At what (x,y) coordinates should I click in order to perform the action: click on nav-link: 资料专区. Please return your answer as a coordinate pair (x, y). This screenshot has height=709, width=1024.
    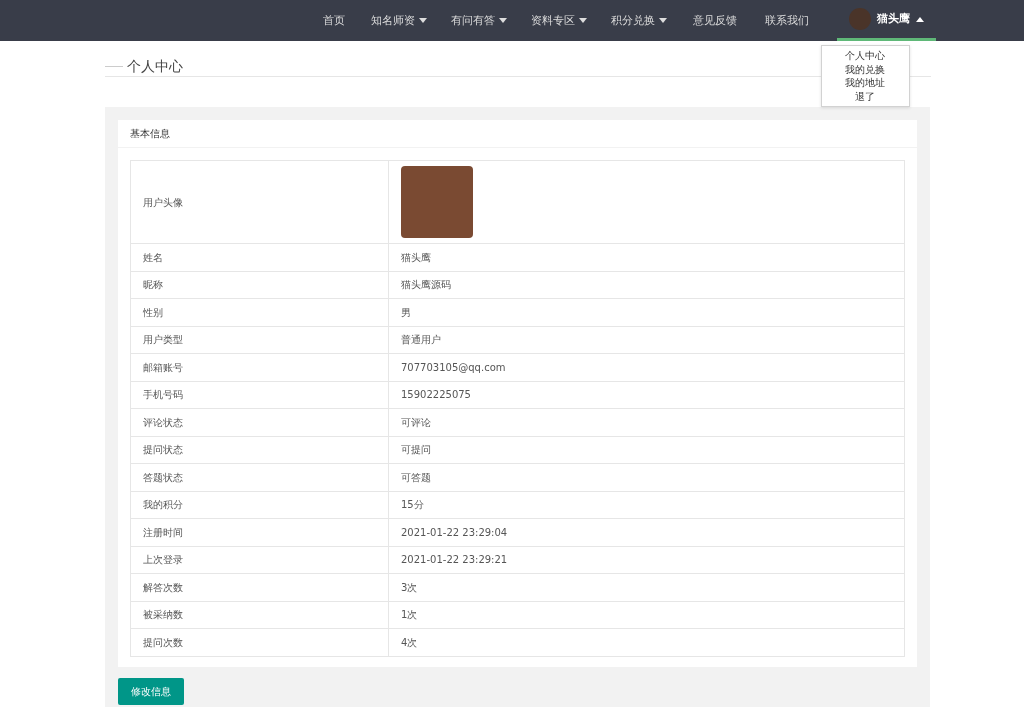
    Looking at the image, I should click on (558, 20).